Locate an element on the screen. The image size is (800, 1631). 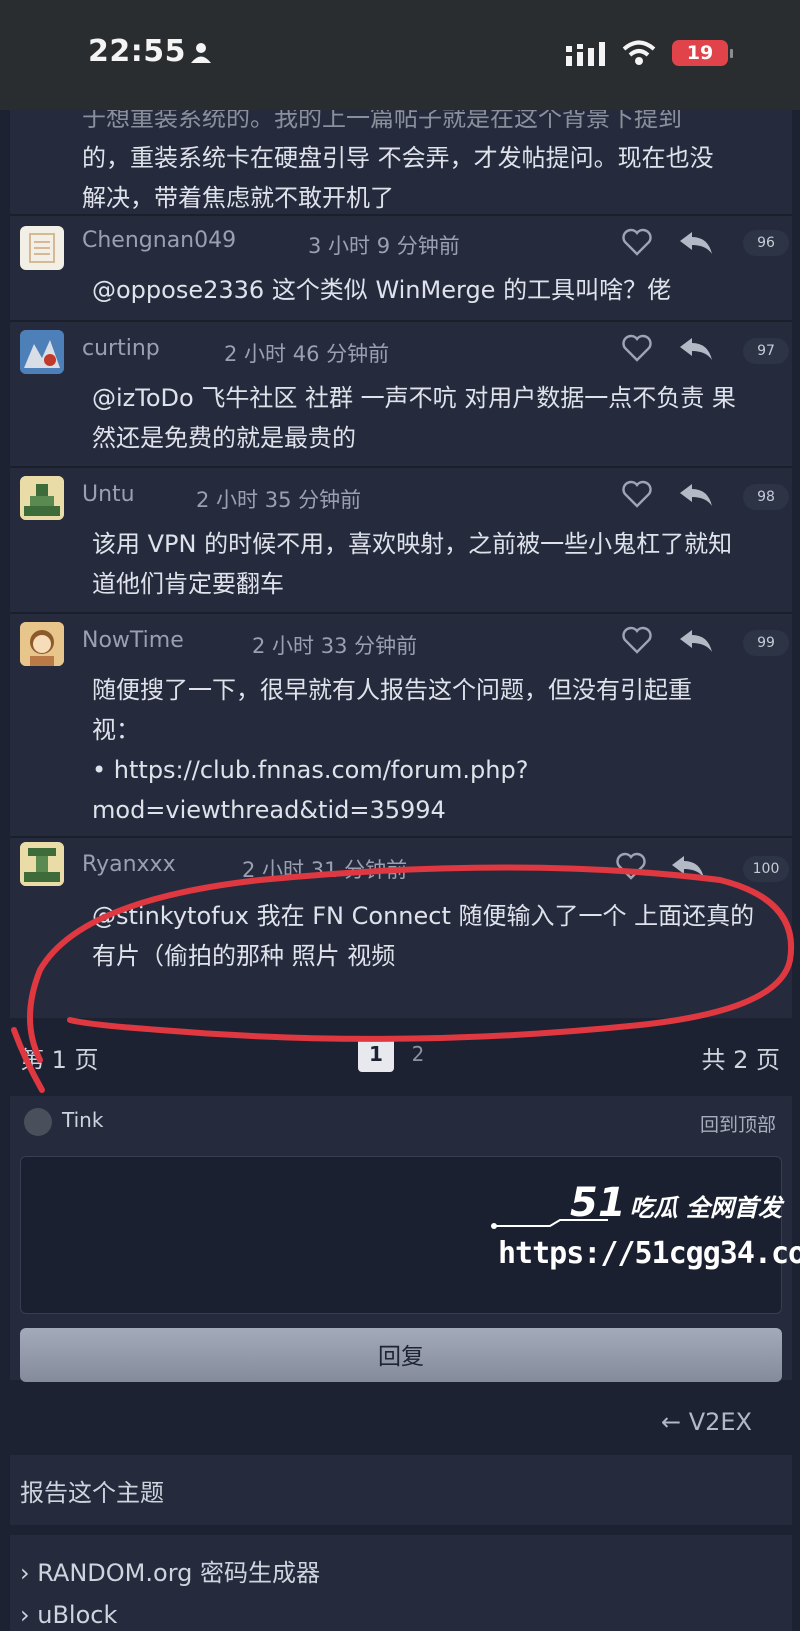
person-icon is located at coordinates (201, 55).